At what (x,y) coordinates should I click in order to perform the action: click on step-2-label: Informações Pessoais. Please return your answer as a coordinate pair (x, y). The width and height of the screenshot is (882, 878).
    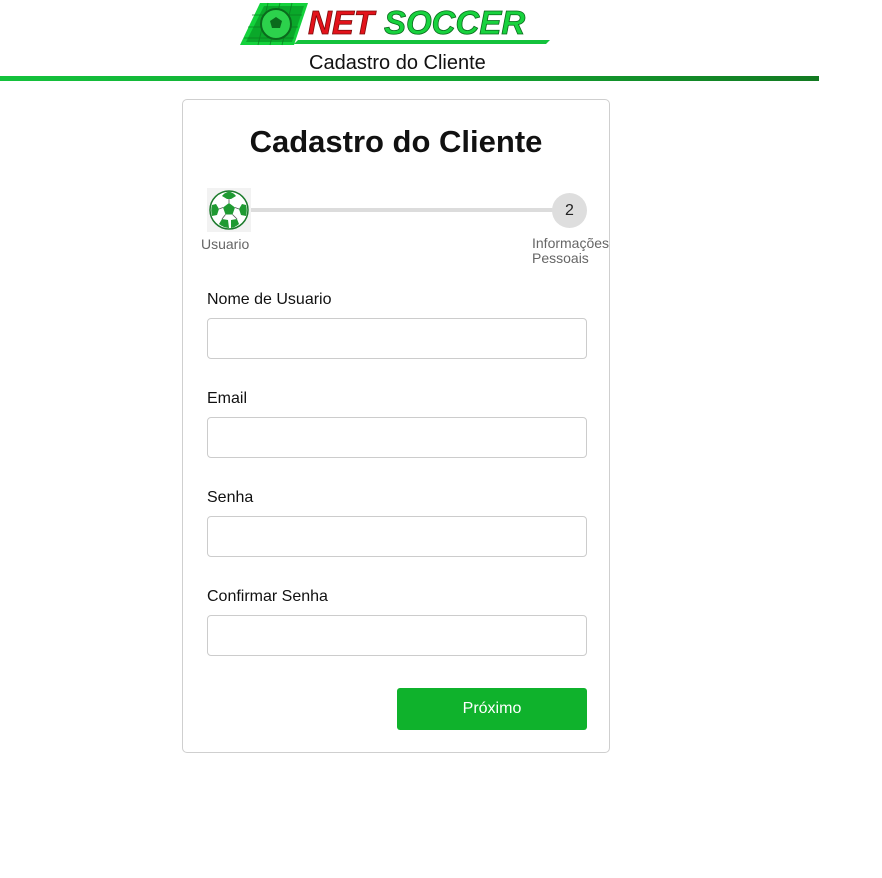
    Looking at the image, I should click on (577, 251).